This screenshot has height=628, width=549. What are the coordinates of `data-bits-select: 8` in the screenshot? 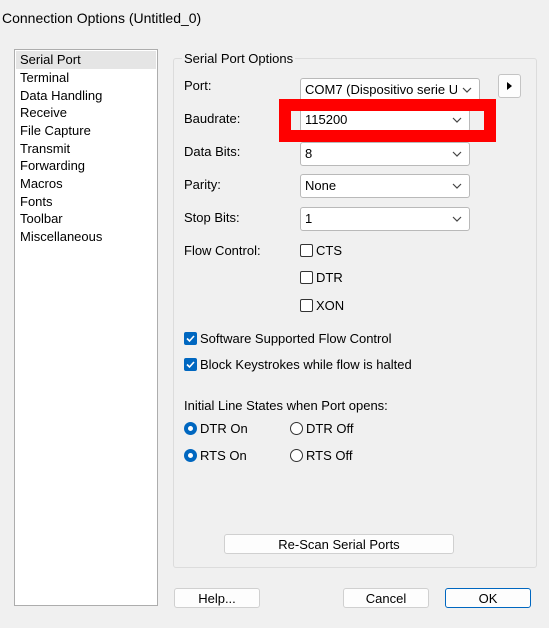 It's located at (385, 154).